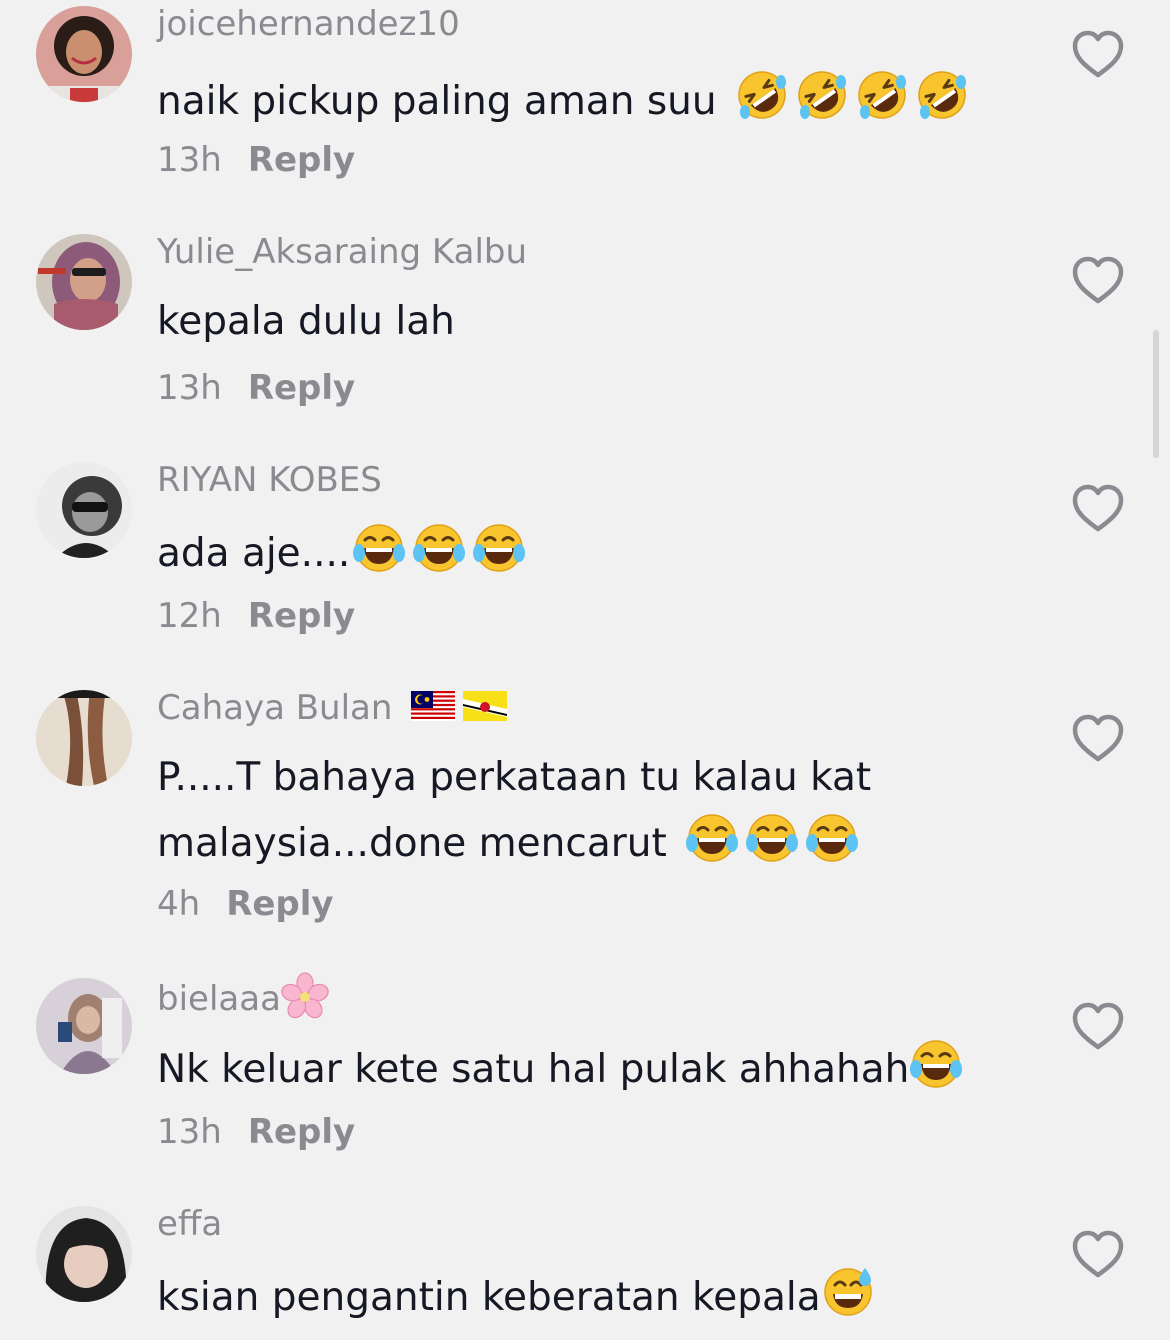 The image size is (1170, 1340). I want to click on comment-username: joicehernandez10, so click(308, 24).